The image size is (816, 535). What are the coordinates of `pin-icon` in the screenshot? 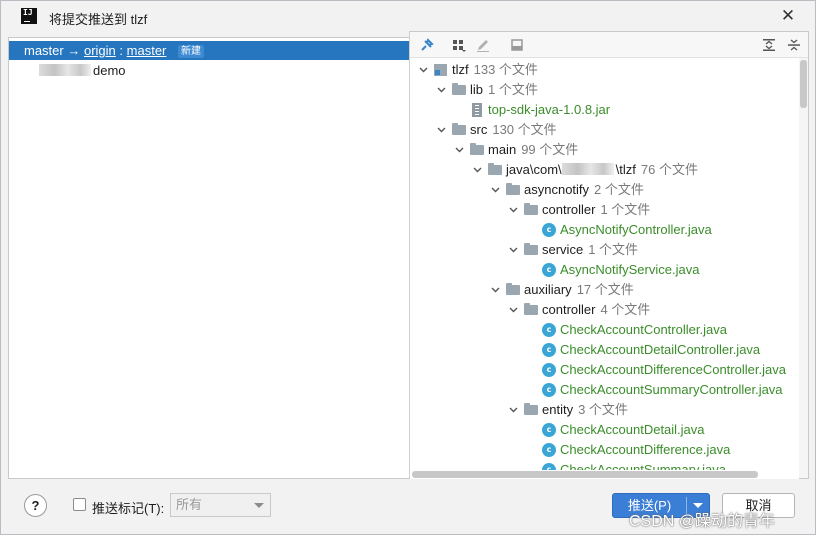 It's located at (427, 45).